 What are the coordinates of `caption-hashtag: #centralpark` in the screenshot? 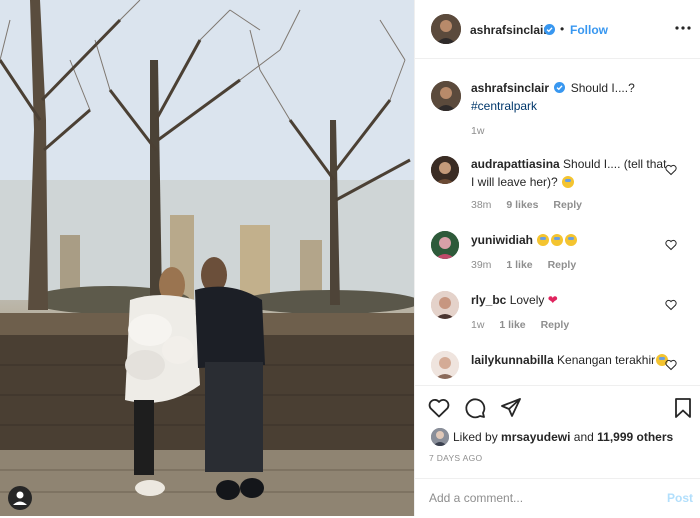 It's located at (504, 106).